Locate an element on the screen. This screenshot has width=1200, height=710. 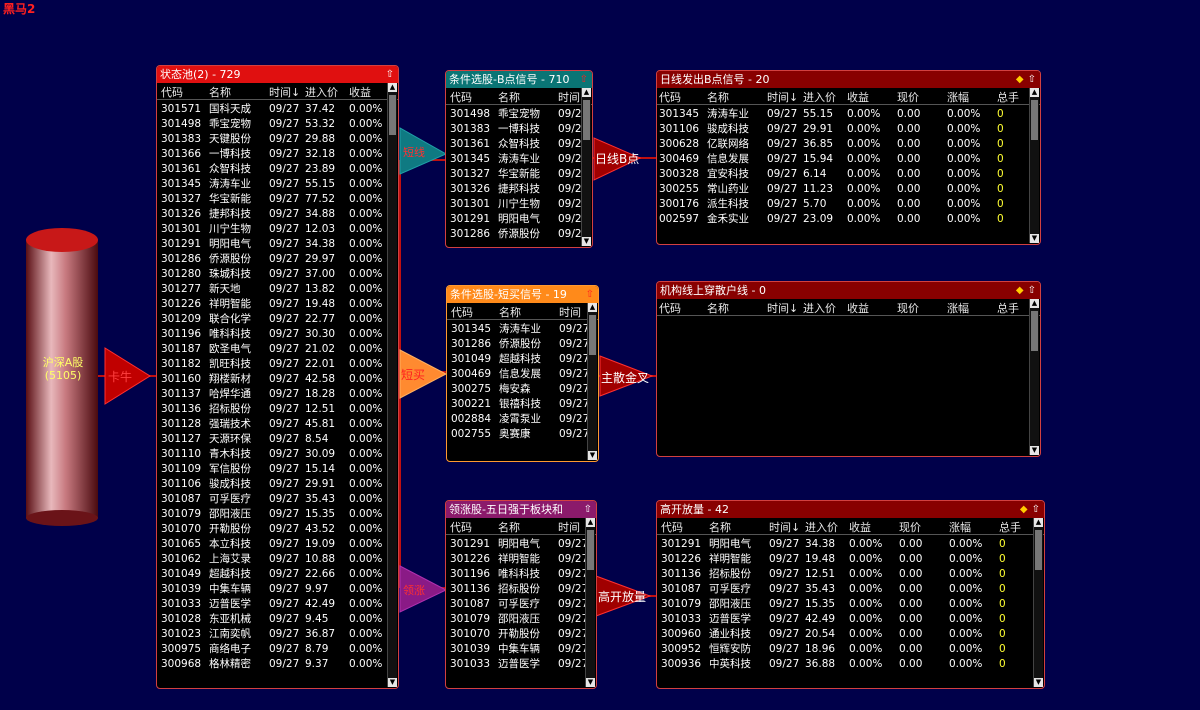
table-row: 002597 金禾实业 09/27 23.09 0.00% 0.00 0.00% 0 is located at coordinates (848, 219).